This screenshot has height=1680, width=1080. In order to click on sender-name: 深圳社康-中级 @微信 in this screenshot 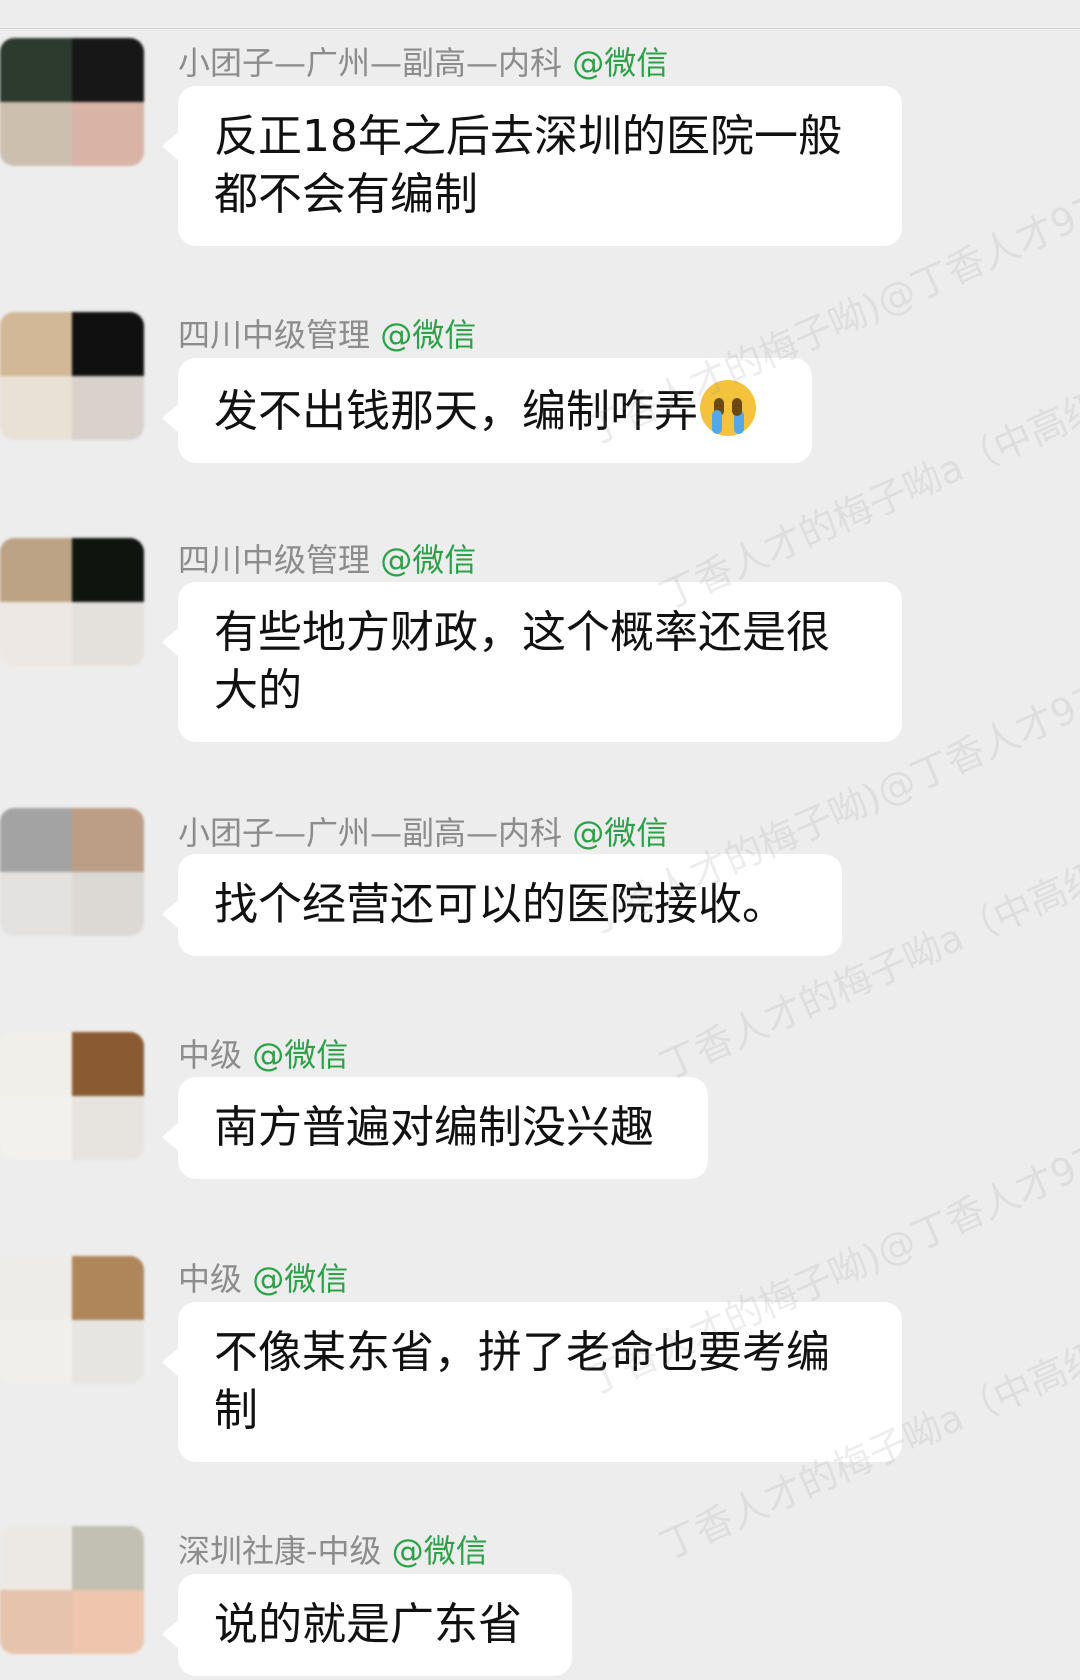, I will do `click(333, 1549)`.